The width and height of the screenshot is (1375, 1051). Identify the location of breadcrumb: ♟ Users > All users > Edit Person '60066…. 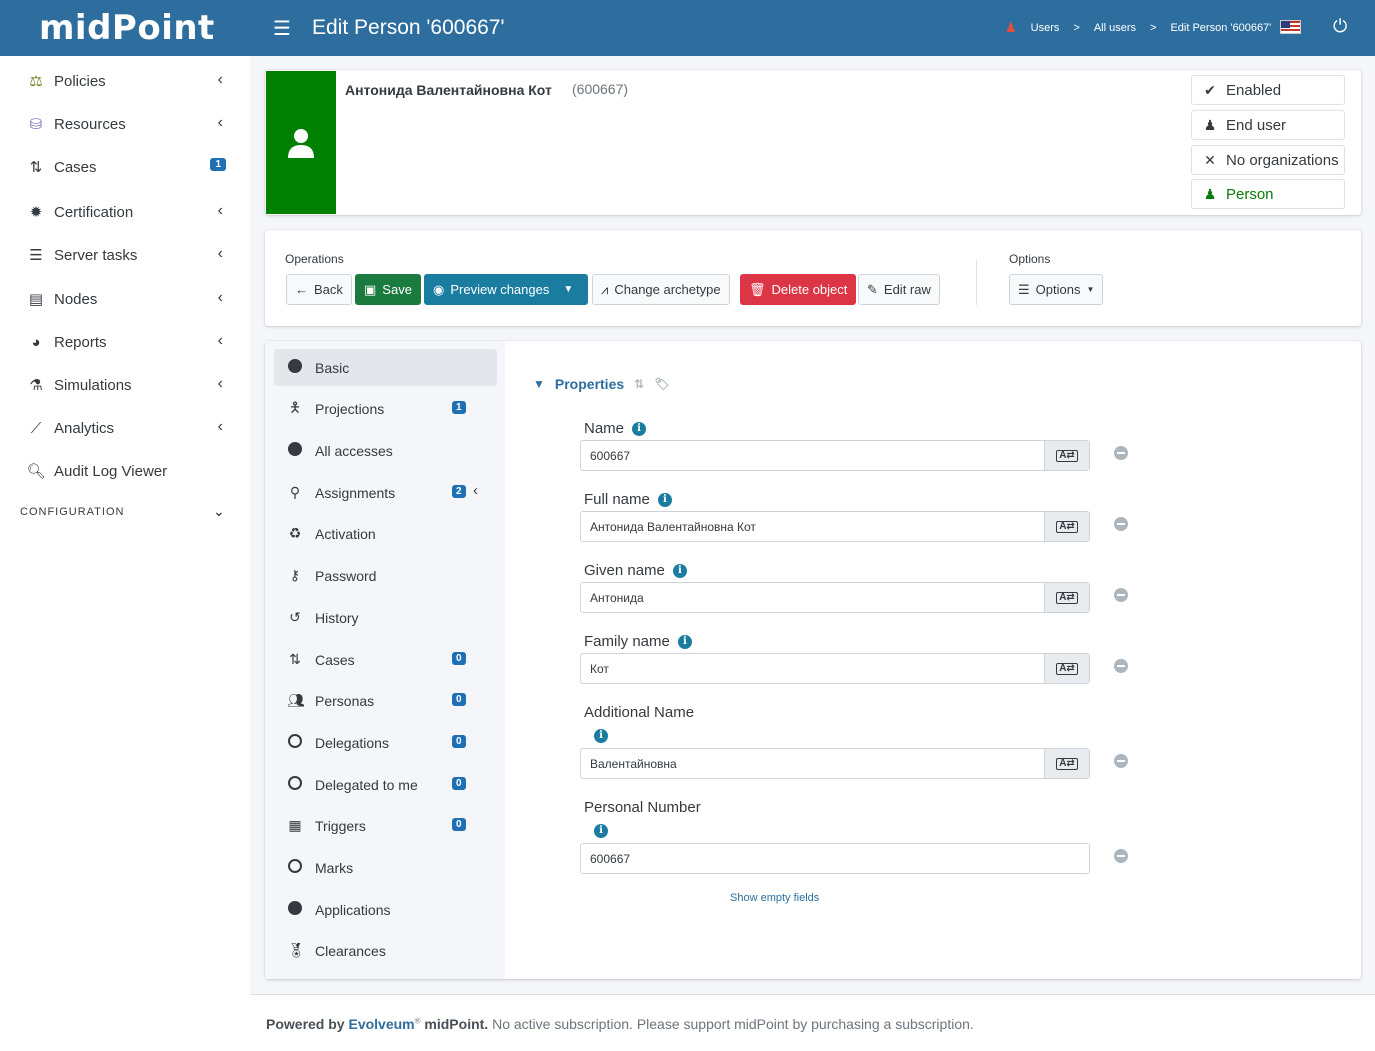
(1138, 28).